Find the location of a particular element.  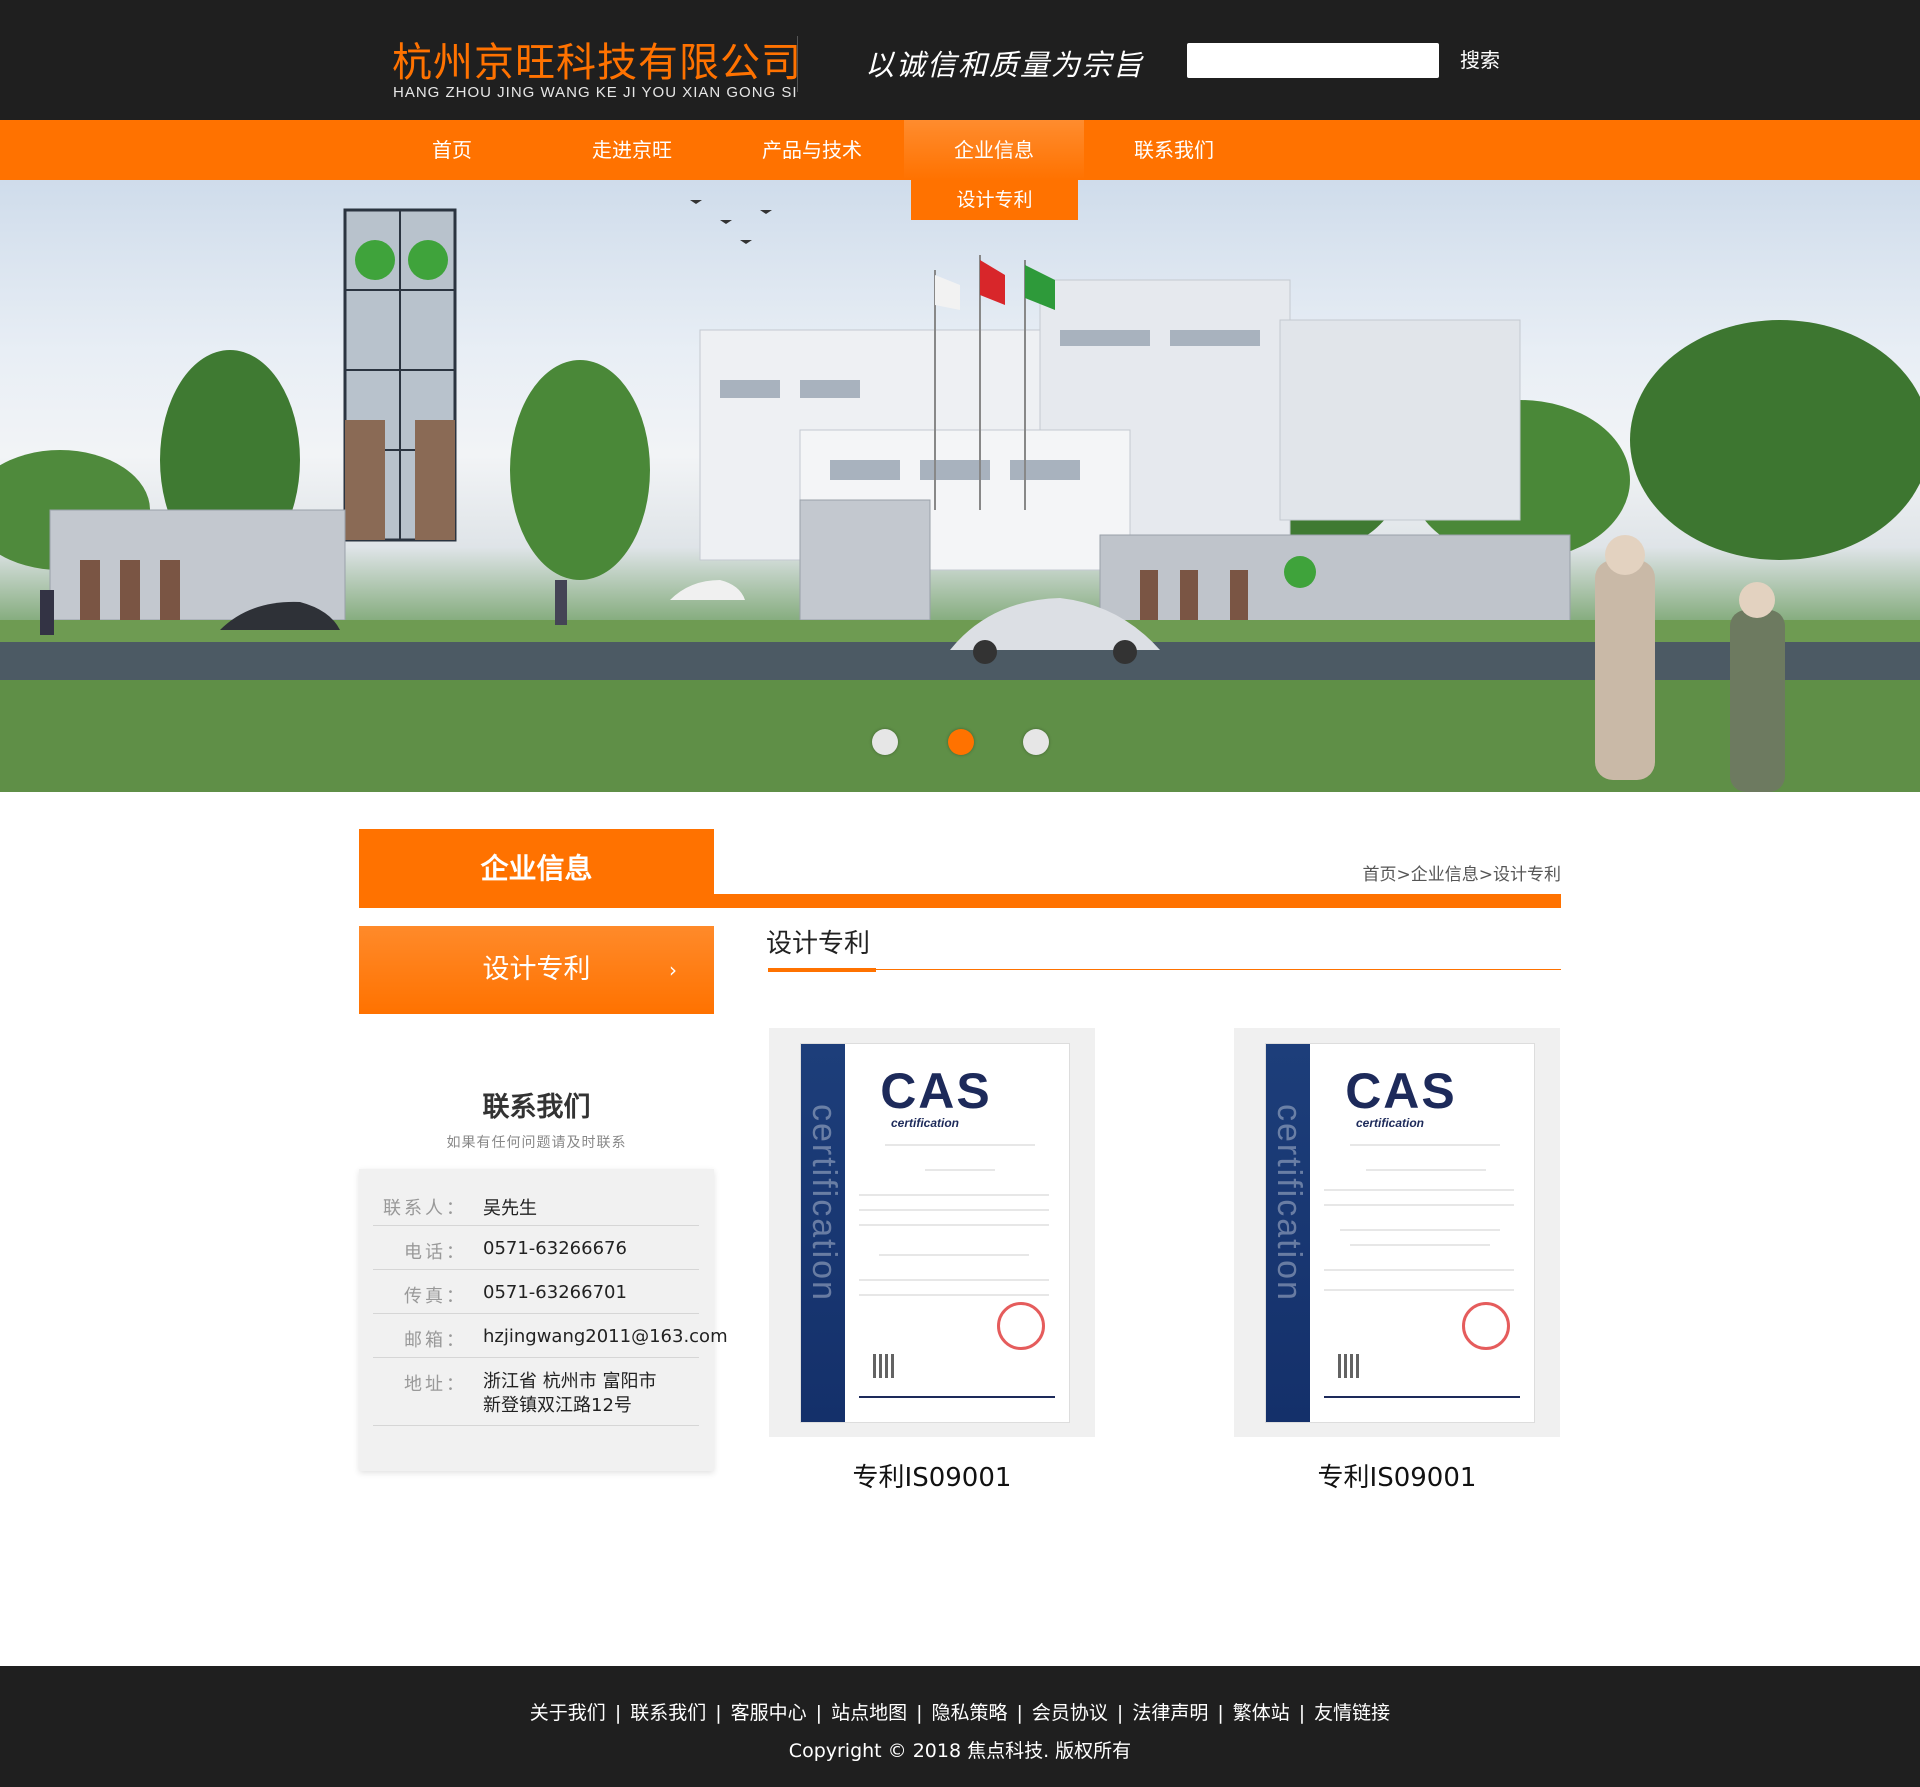

footer-link-membership: 会员协议 is located at coordinates (1070, 1713).